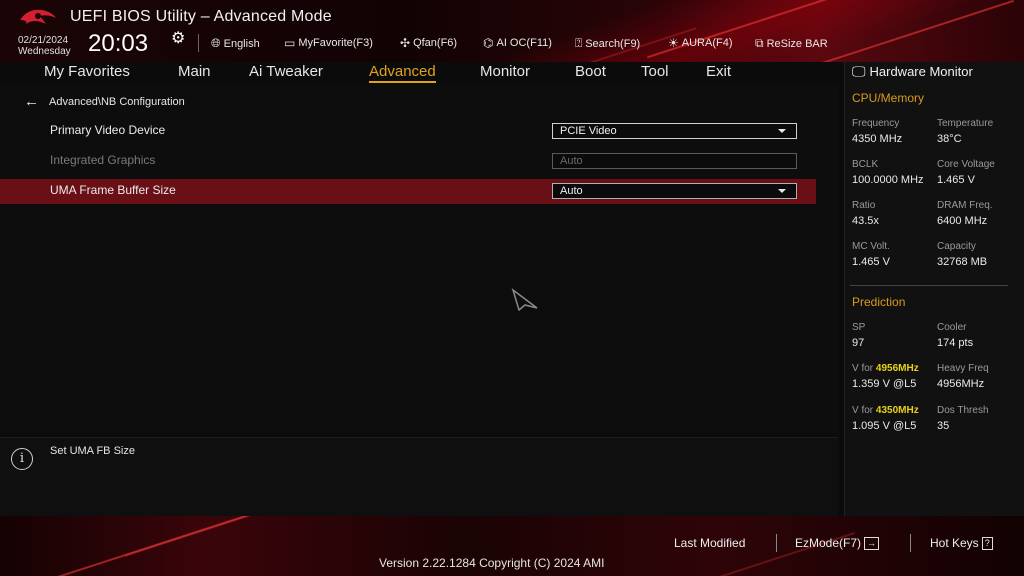  Describe the element at coordinates (954, 543) in the screenshot. I see `hot-keys-label: Hot Keys` at that location.